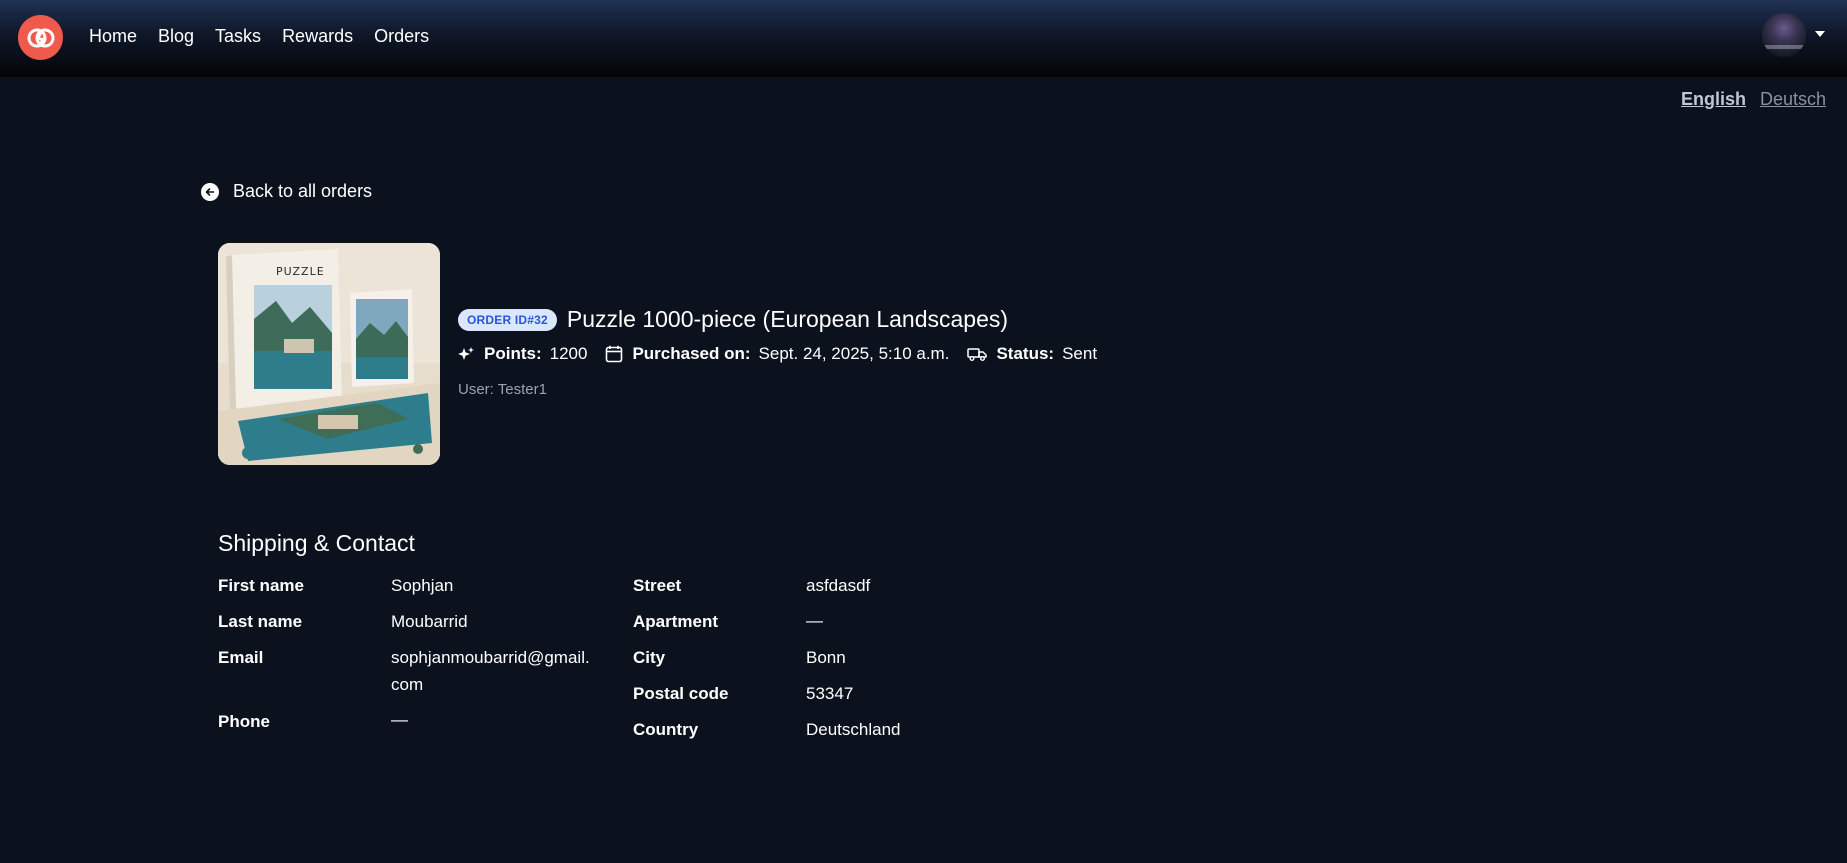 Image resolution: width=1847 pixels, height=863 pixels. What do you see at coordinates (838, 585) in the screenshot?
I see `street-value: asfdasdf` at bounding box center [838, 585].